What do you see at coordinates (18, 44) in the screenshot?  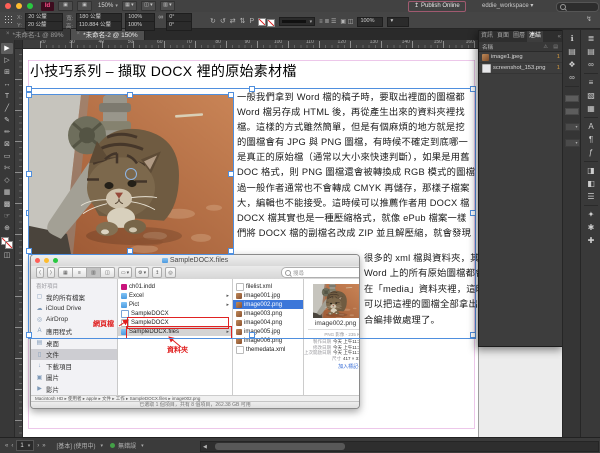 I see `ruler-origin-corner` at bounding box center [18, 44].